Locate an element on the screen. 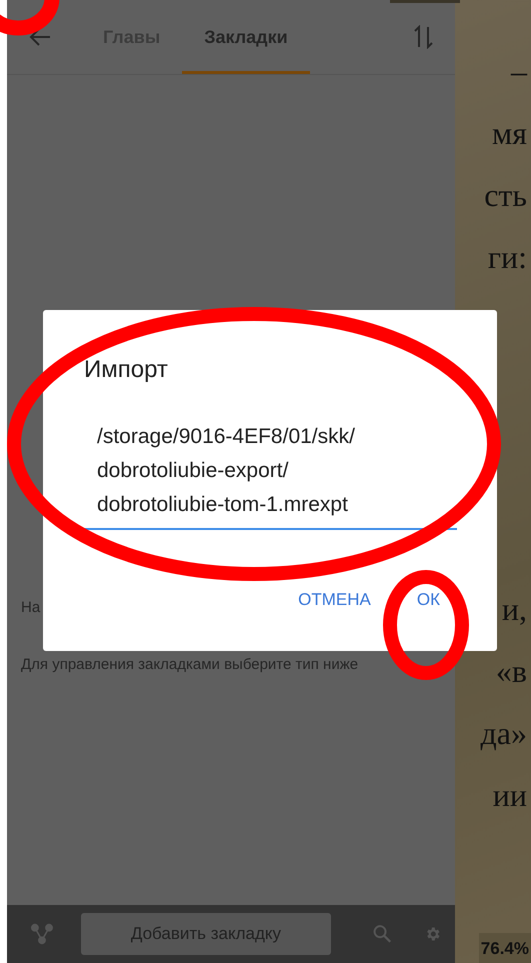  book-text: да» is located at coordinates (503, 733).